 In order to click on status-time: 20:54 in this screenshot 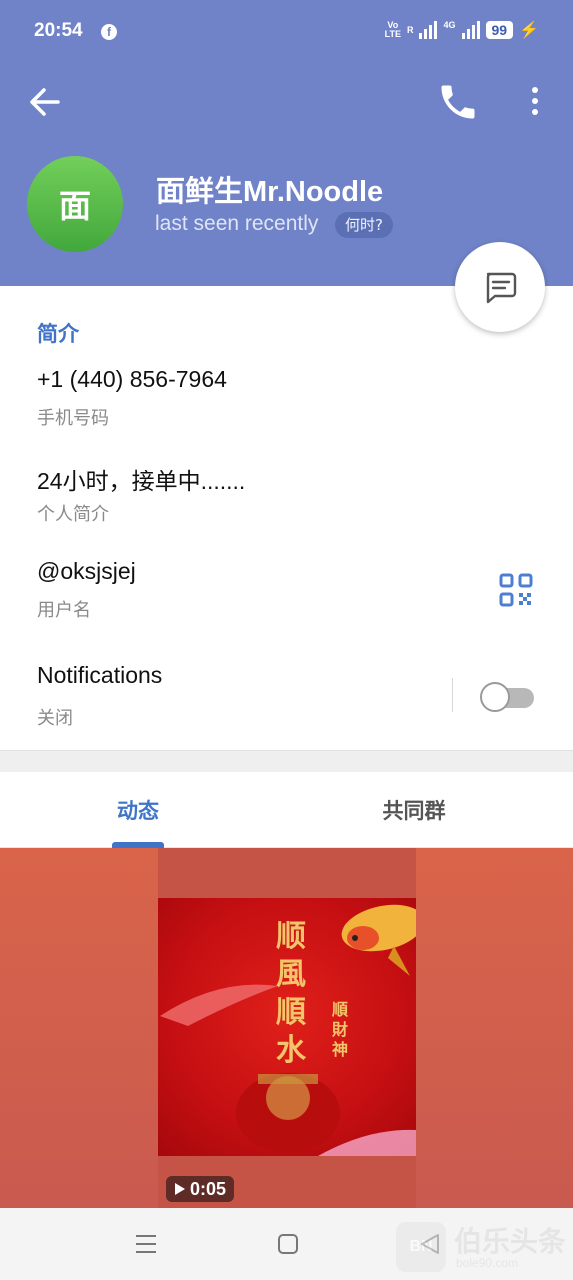, I will do `click(58, 30)`.